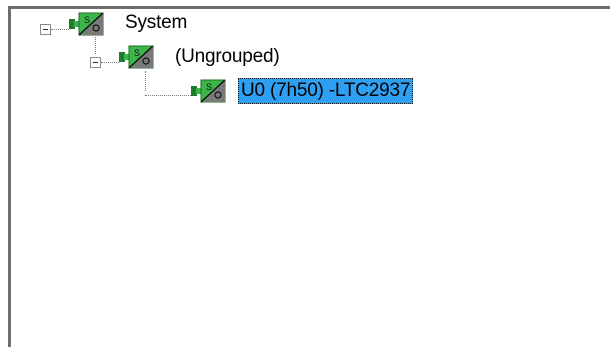  I want to click on tree-node-label: System, so click(156, 23).